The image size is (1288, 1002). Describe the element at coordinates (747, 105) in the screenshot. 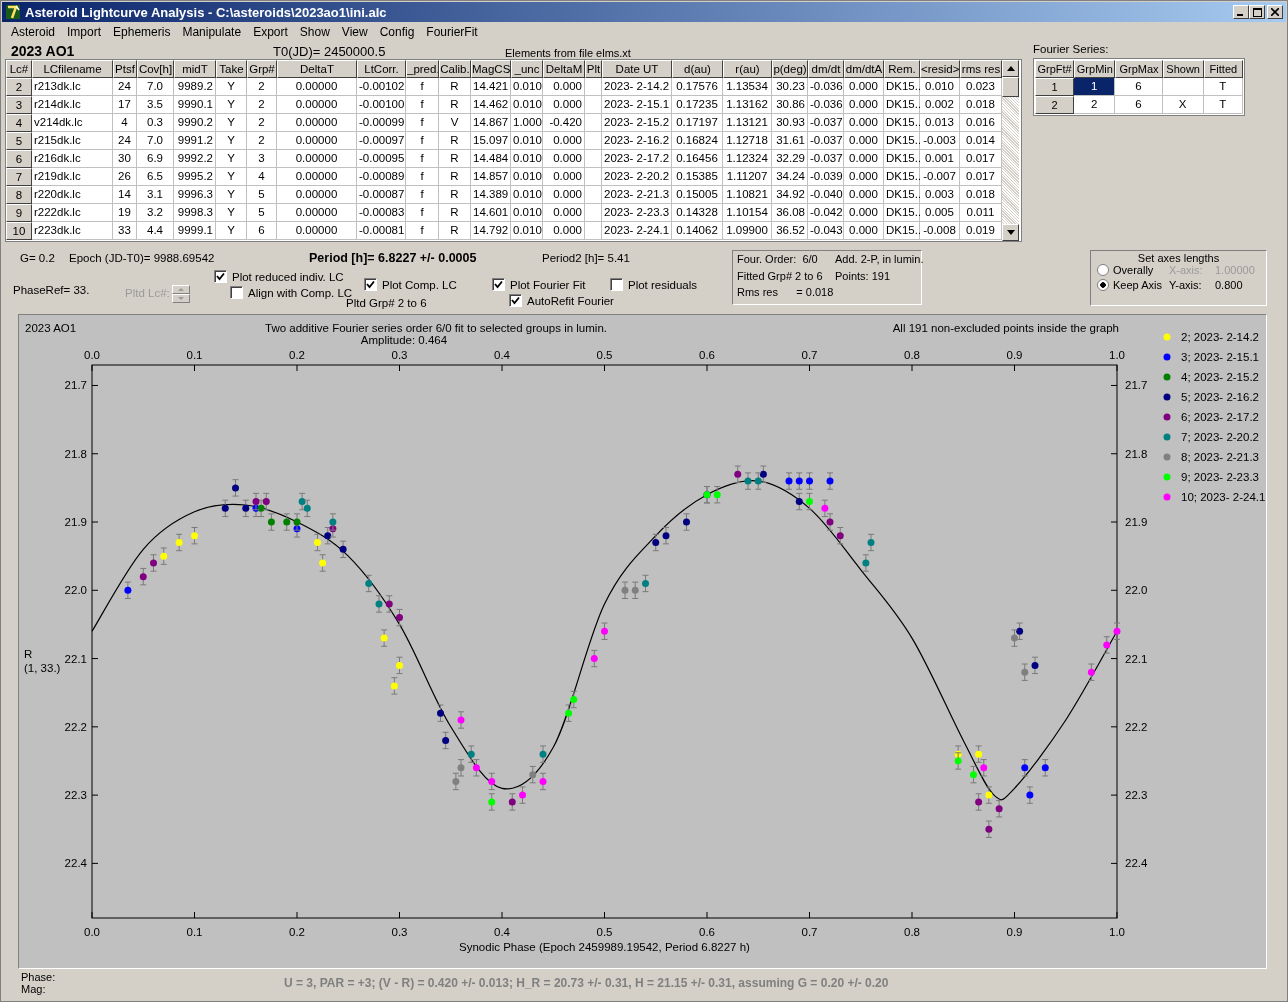

I see `table-cell: 1.13162` at that location.